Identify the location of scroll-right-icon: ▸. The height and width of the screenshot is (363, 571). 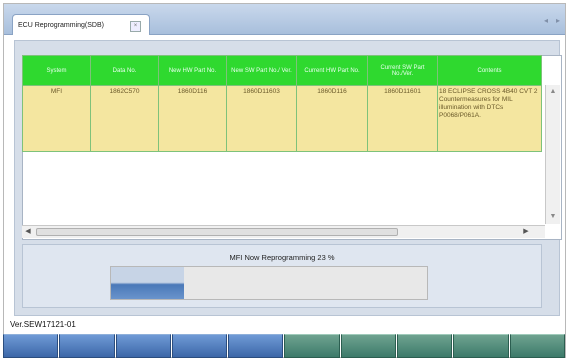
(558, 21).